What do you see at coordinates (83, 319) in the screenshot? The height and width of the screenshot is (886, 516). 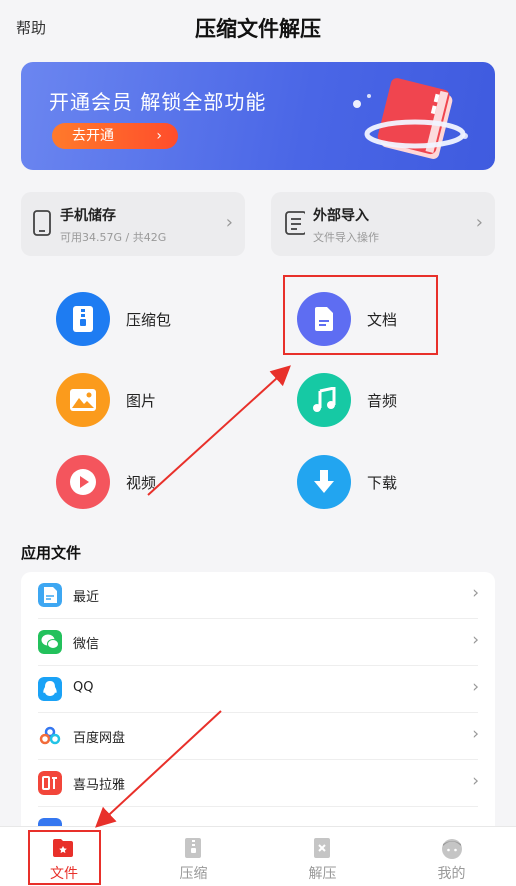 I see `zip-icon` at bounding box center [83, 319].